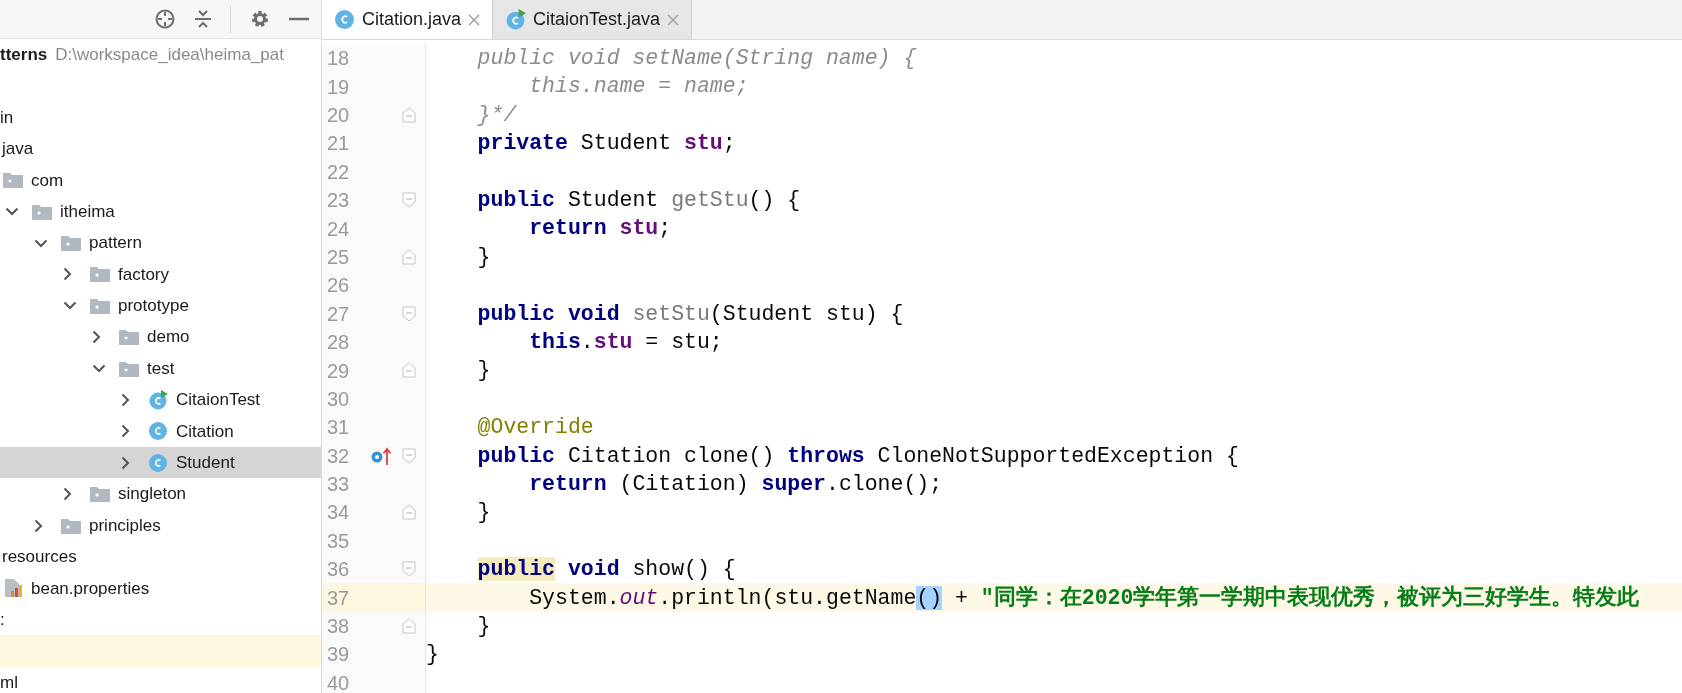 This screenshot has height=693, width=1682. Describe the element at coordinates (205, 431) in the screenshot. I see `tree-item-label: Citation` at that location.